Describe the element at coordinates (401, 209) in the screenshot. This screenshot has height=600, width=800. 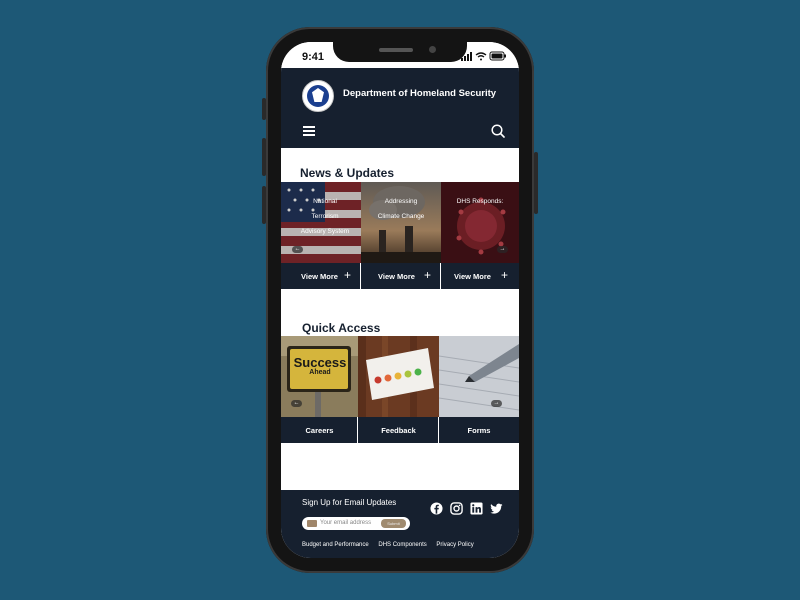
I see `news-card-caption: Addressing Climate Change` at that location.